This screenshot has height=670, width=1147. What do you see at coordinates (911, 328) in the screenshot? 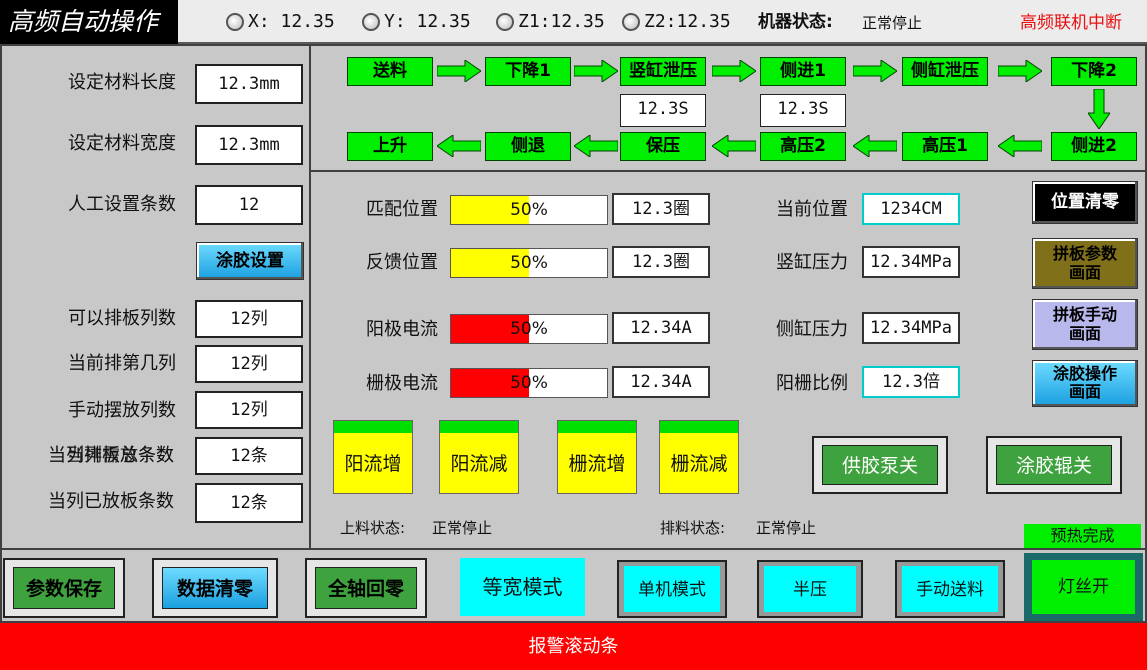
I see `side-pressure-value: 12.34MPa` at bounding box center [911, 328].